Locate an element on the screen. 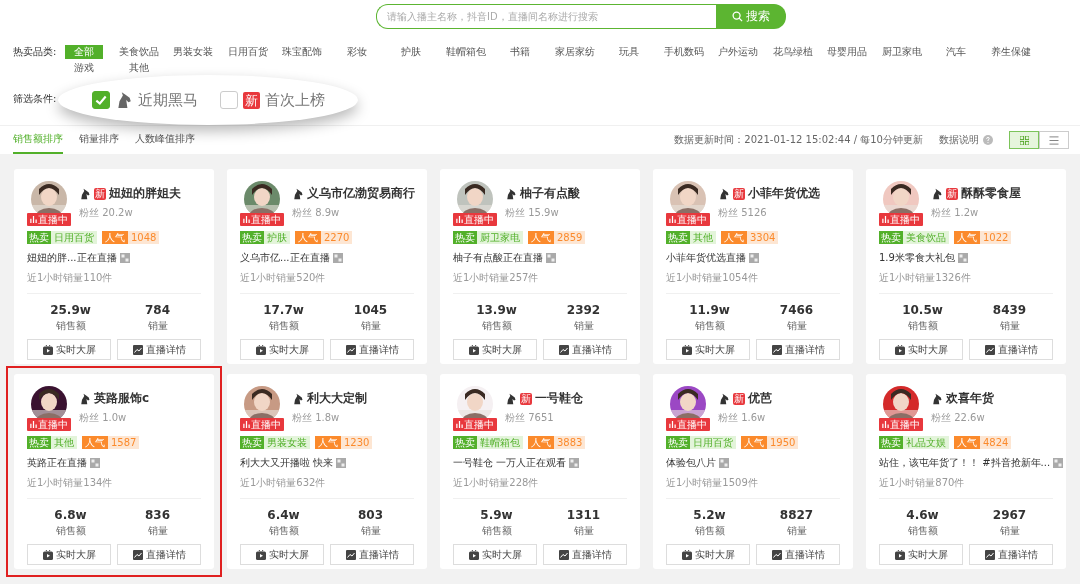 The width and height of the screenshot is (1080, 584). category-item: 男装女装 is located at coordinates (193, 52).